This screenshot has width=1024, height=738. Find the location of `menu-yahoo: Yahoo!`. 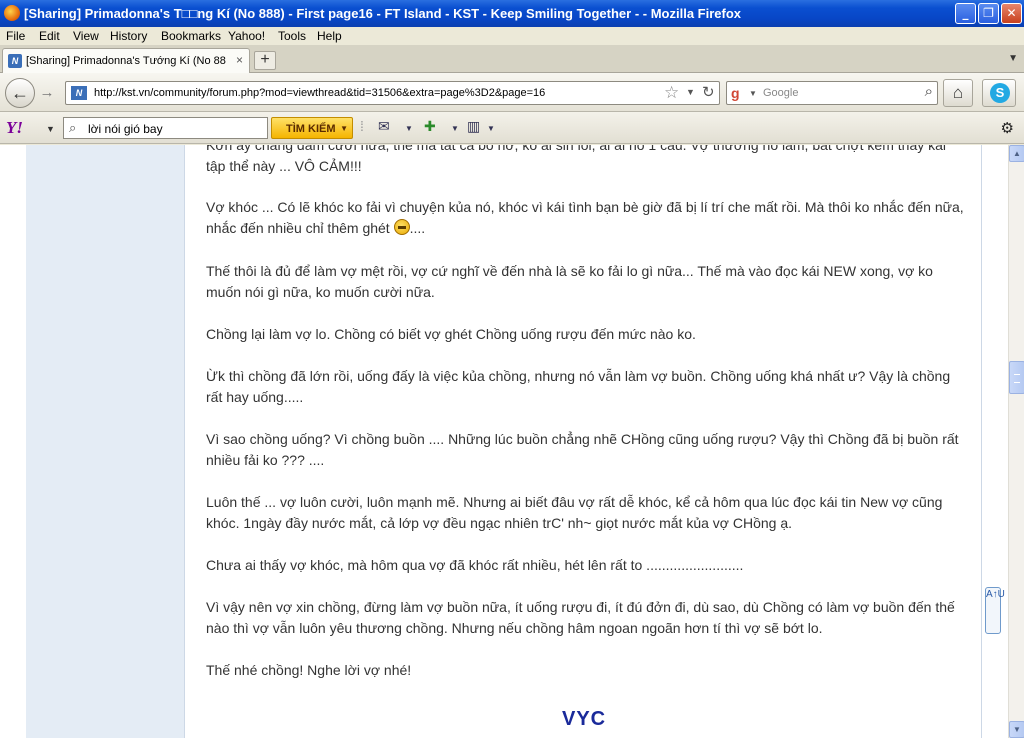

menu-yahoo: Yahoo! is located at coordinates (246, 36).